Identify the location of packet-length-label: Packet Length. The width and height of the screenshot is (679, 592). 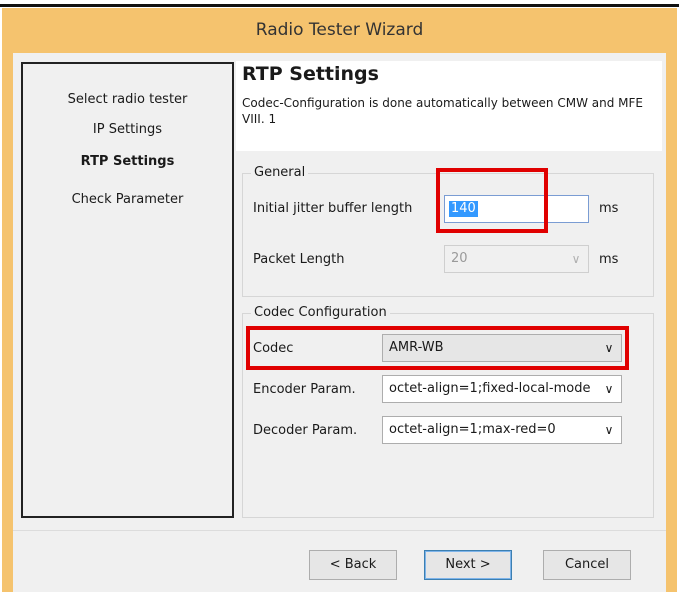
(299, 259).